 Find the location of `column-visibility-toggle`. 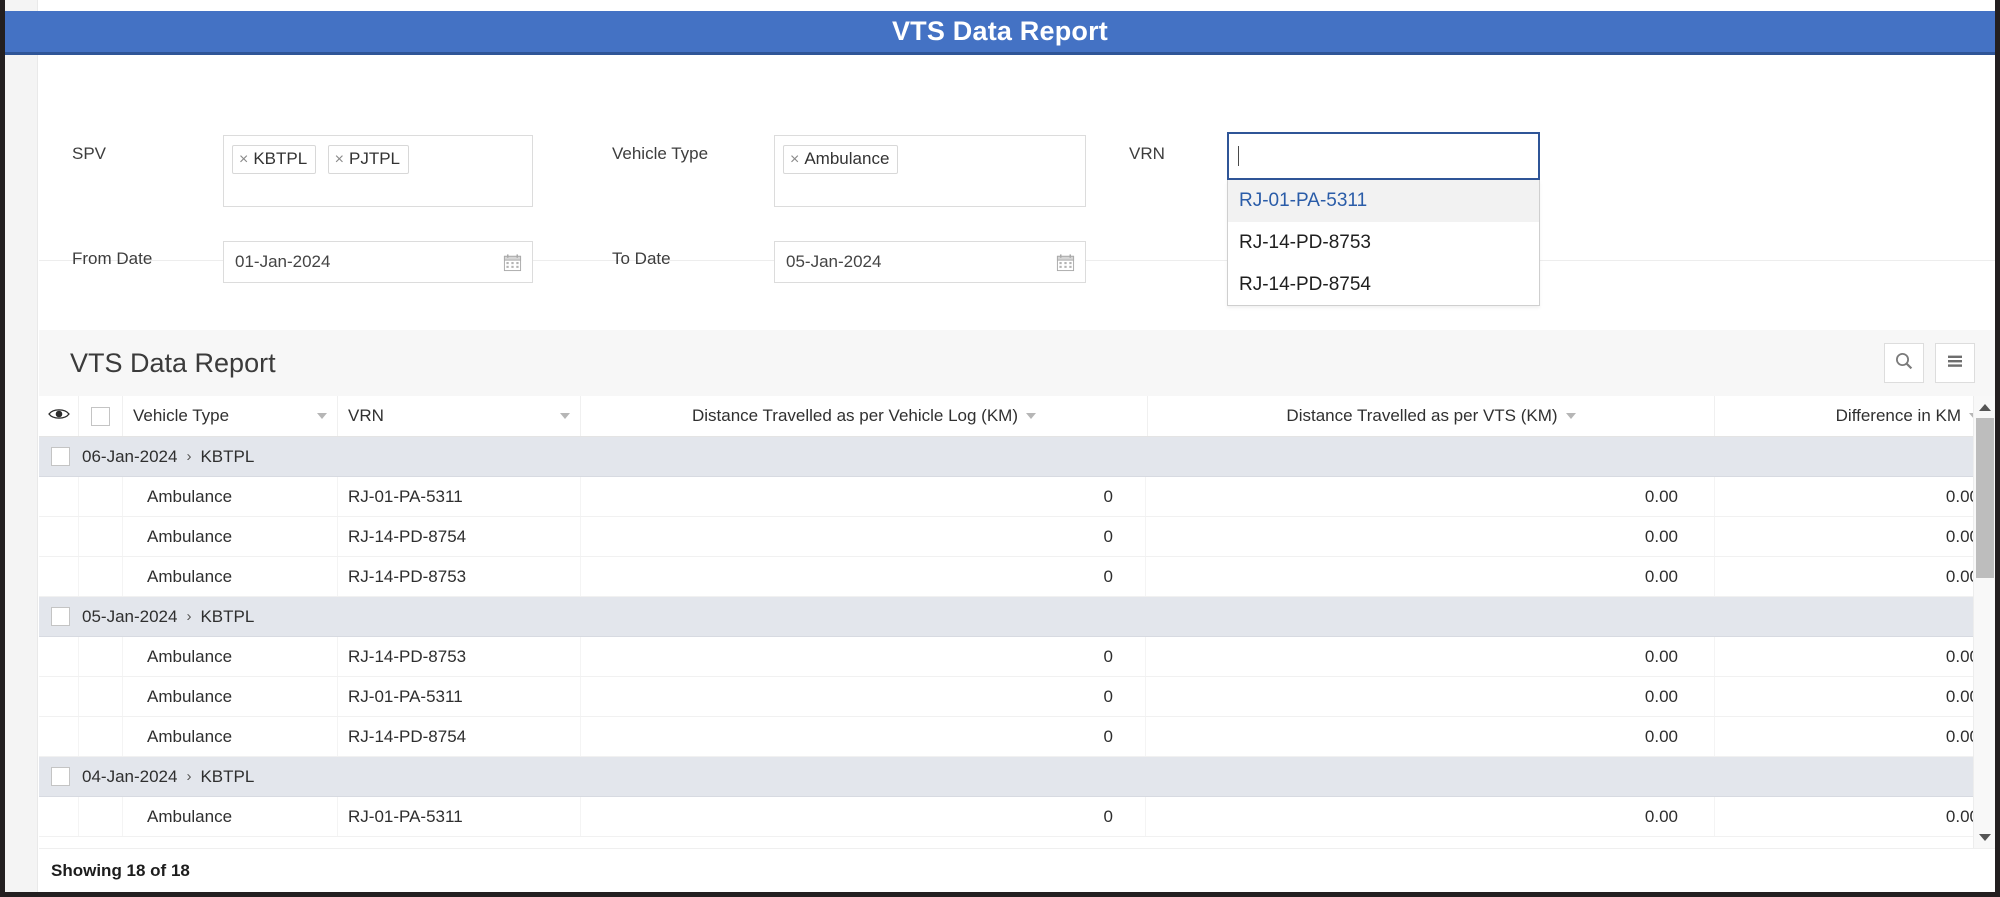

column-visibility-toggle is located at coordinates (59, 416).